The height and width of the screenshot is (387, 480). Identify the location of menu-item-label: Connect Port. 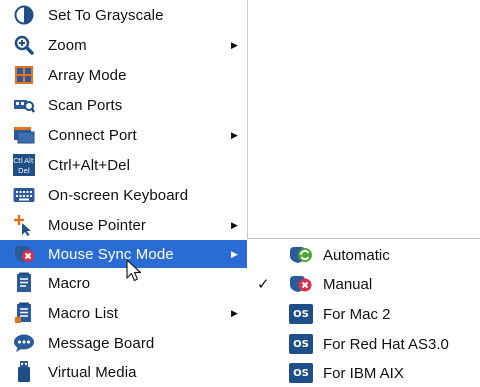
(92, 135).